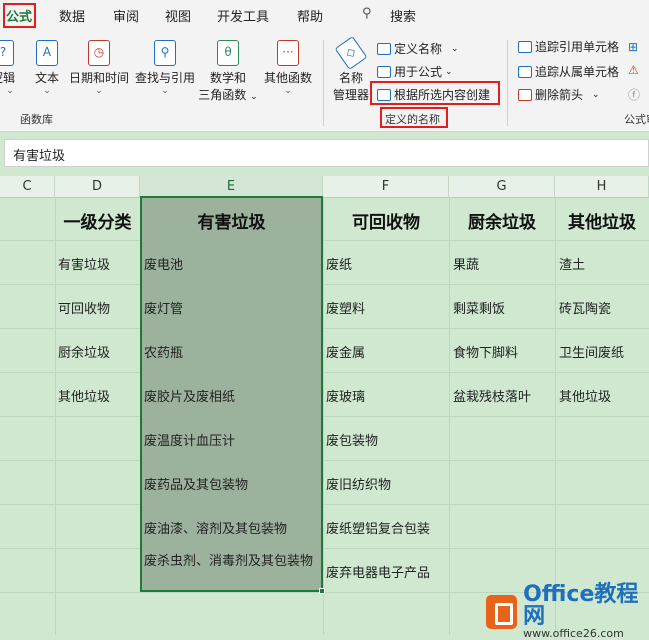 This screenshot has height=640, width=649. What do you see at coordinates (310, 15) in the screenshot?
I see `tab-help: 帮助` at bounding box center [310, 15].